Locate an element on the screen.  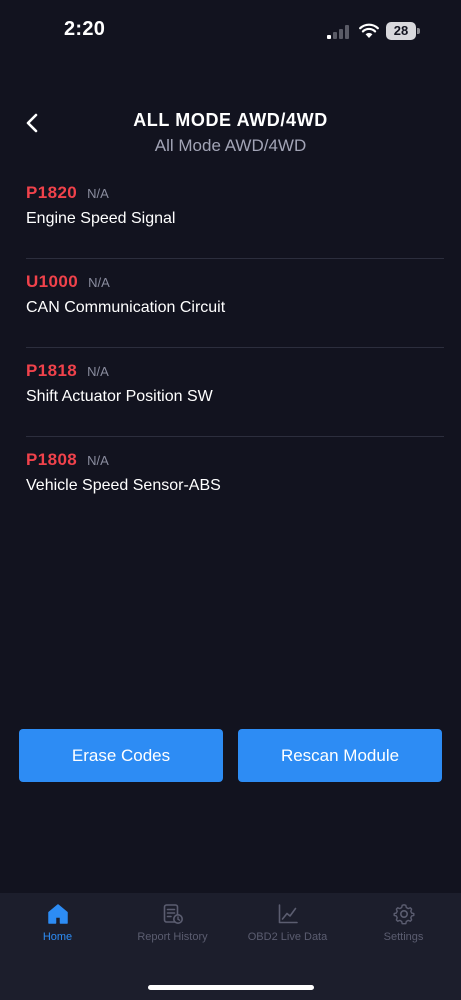
tab-home: Home is located at coordinates (57, 923).